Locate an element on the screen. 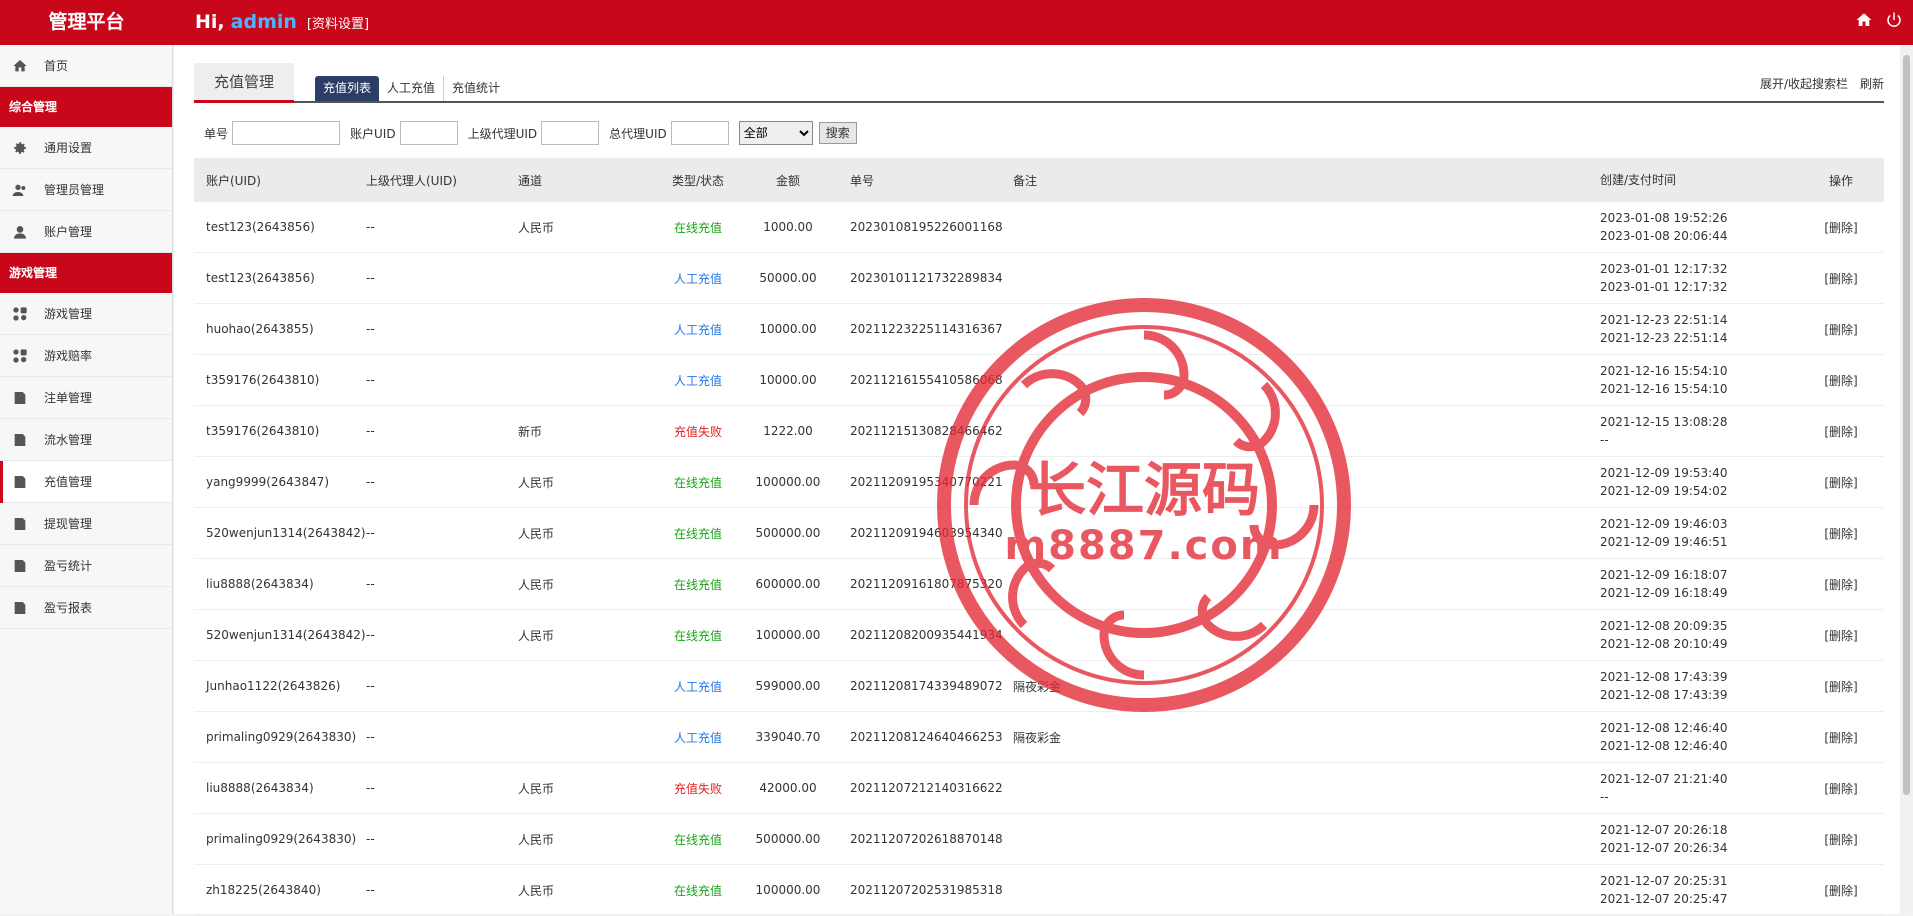 This screenshot has width=1913, height=916. order-number-cell: 20211207202531985318 is located at coordinates (926, 890).